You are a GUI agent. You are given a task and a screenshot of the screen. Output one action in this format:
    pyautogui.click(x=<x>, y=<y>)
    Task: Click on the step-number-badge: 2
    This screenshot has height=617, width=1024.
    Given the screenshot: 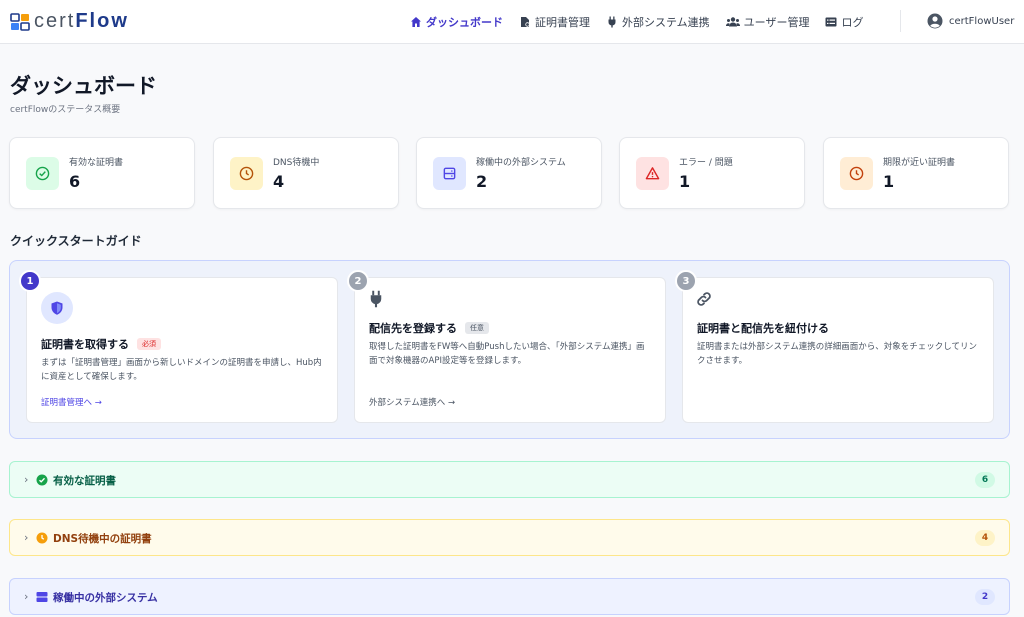 What is the action you would take?
    pyautogui.click(x=358, y=281)
    